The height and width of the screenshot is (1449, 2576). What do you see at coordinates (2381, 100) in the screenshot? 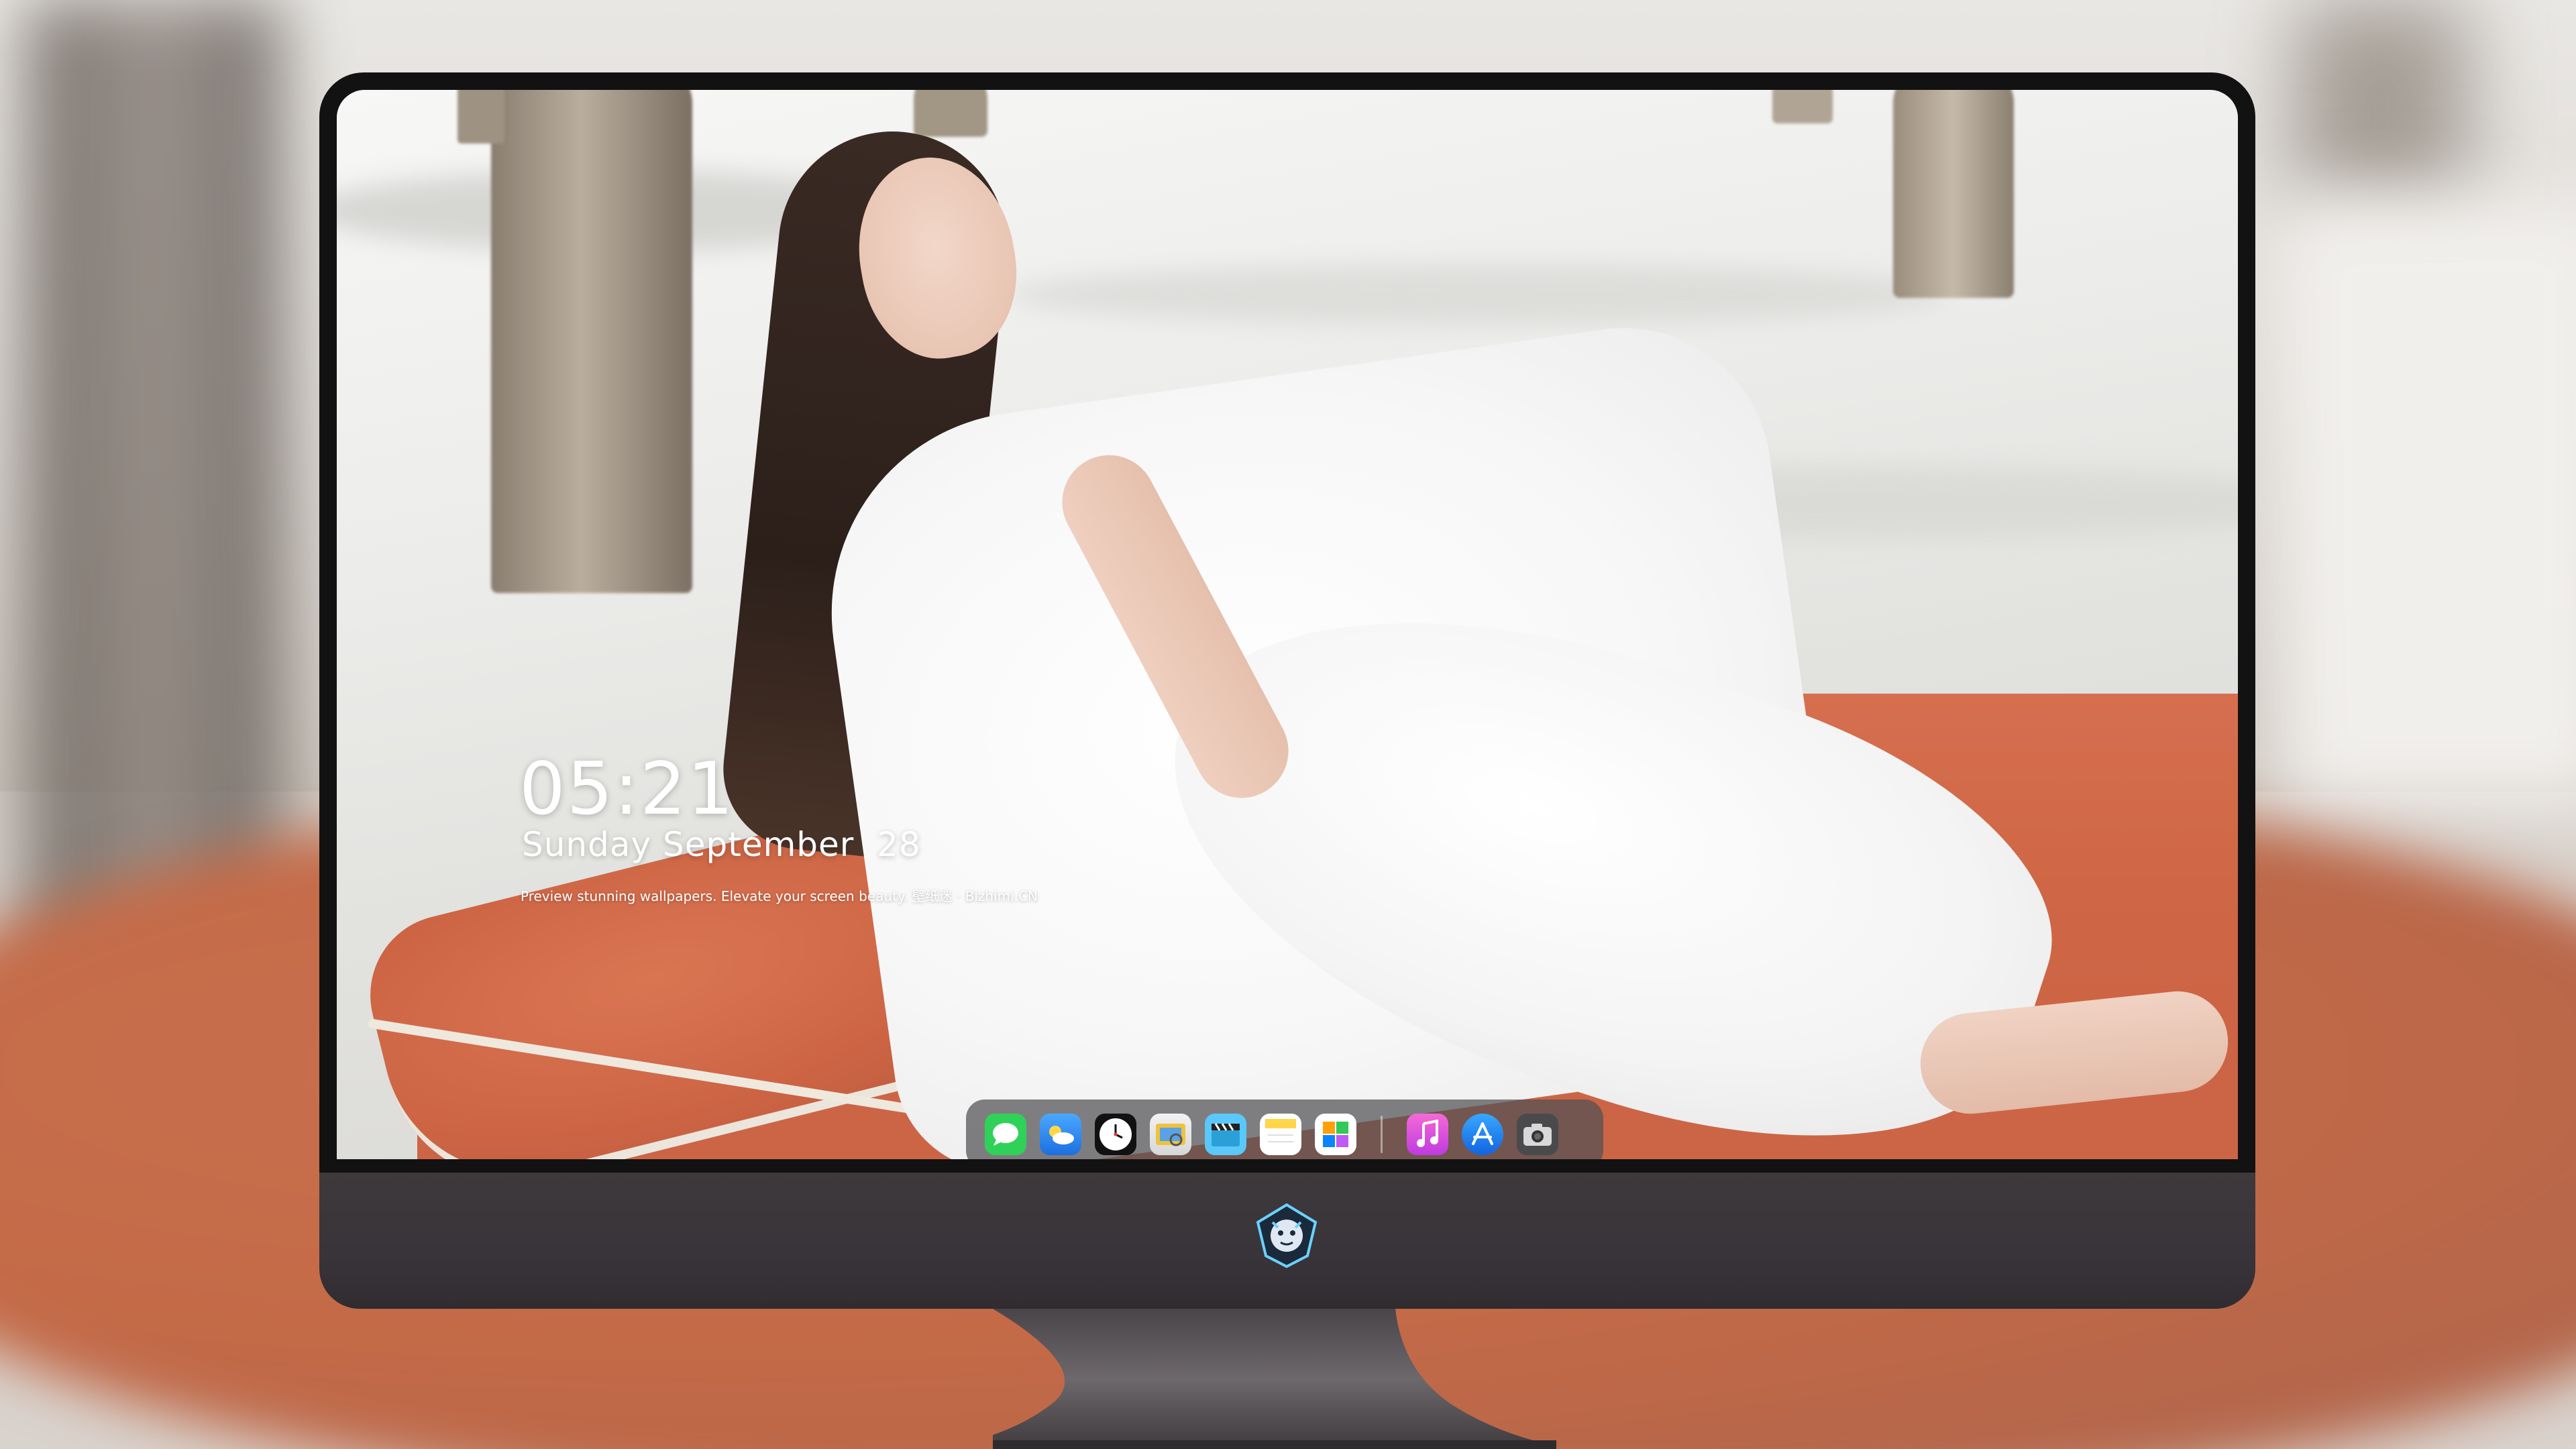
I see `background-trunk` at bounding box center [2381, 100].